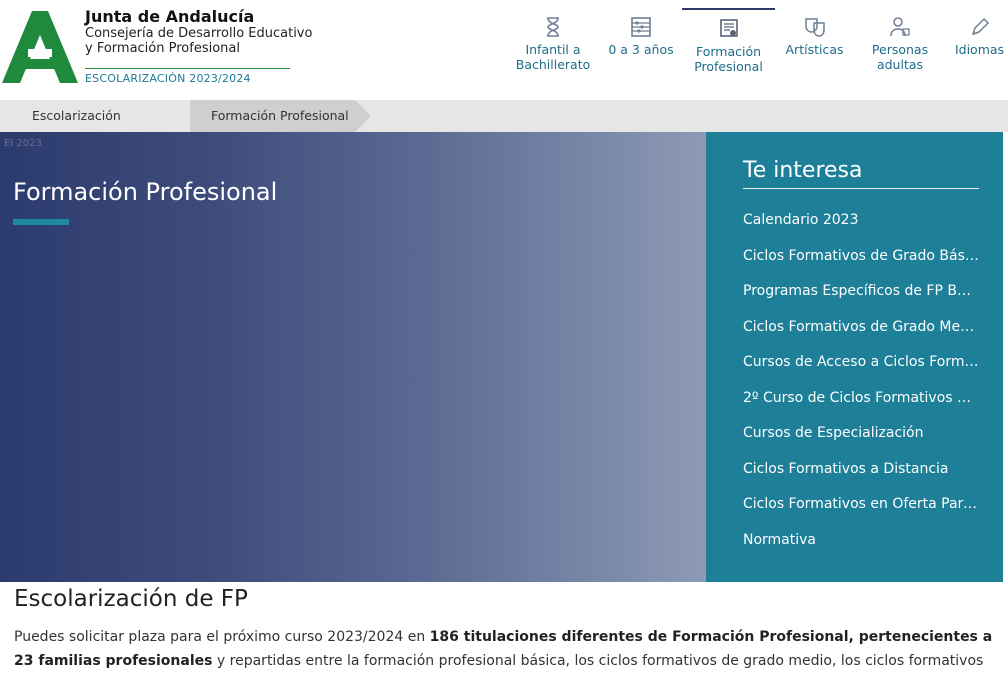 The height and width of the screenshot is (675, 1008). Describe the element at coordinates (979, 49) in the screenshot. I see `nav-label-6: Idiomas` at that location.